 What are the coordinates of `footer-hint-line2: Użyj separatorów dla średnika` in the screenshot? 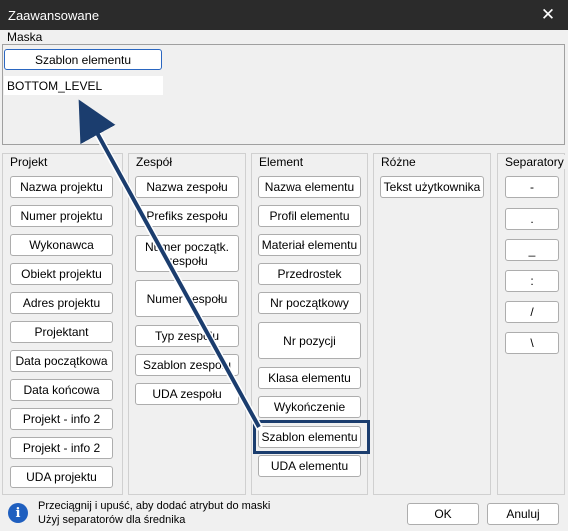 It's located at (112, 520).